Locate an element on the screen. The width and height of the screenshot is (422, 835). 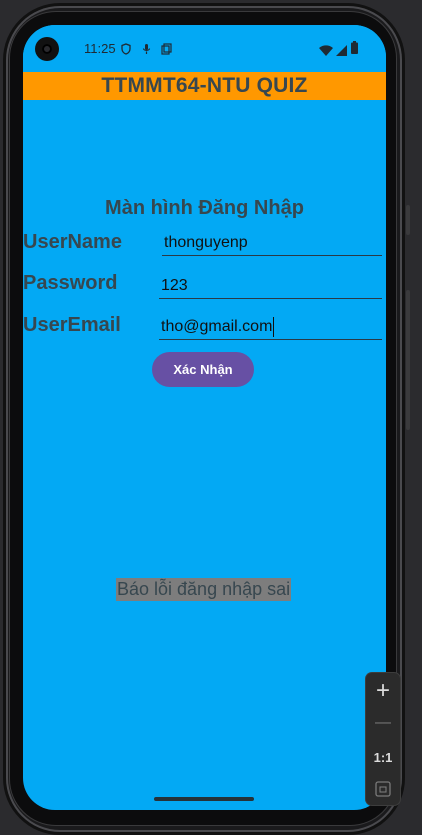
confirm-button: Xác Nhận is located at coordinates (203, 369).